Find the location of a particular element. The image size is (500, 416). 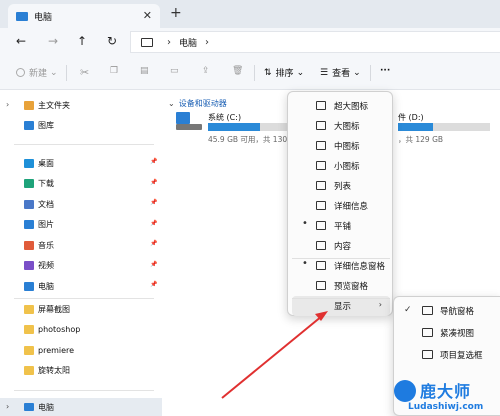

menu-item-label: 超大图标 is located at coordinates (351, 107).